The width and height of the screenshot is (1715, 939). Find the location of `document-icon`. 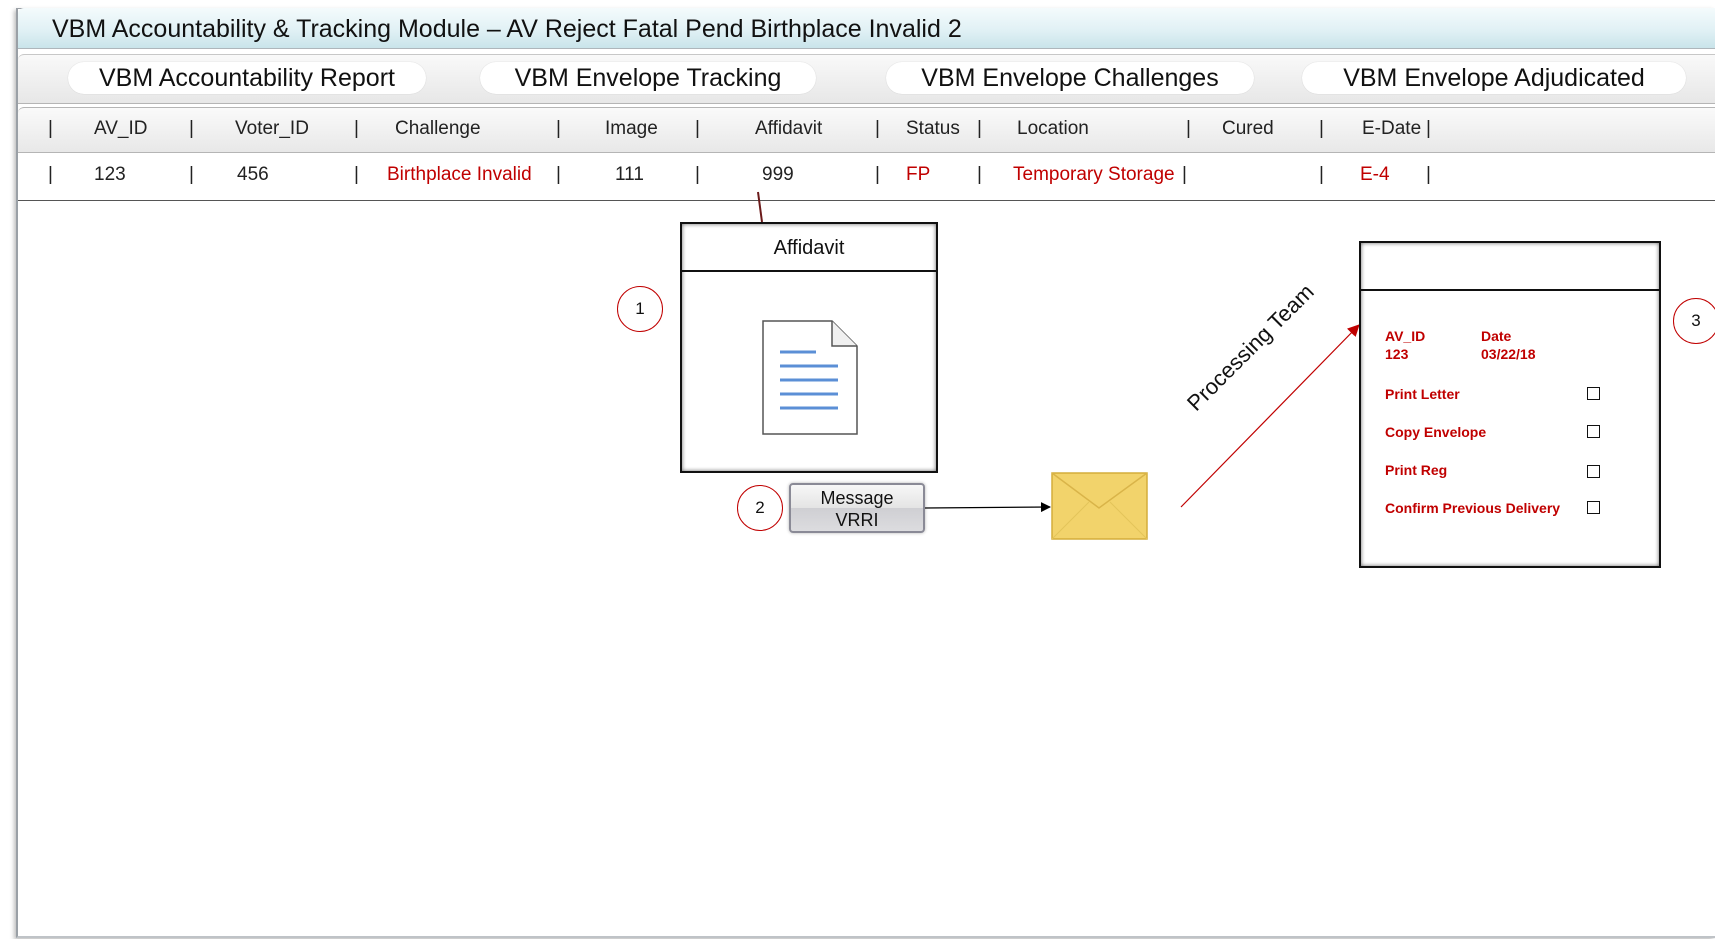

document-icon is located at coordinates (811, 378).